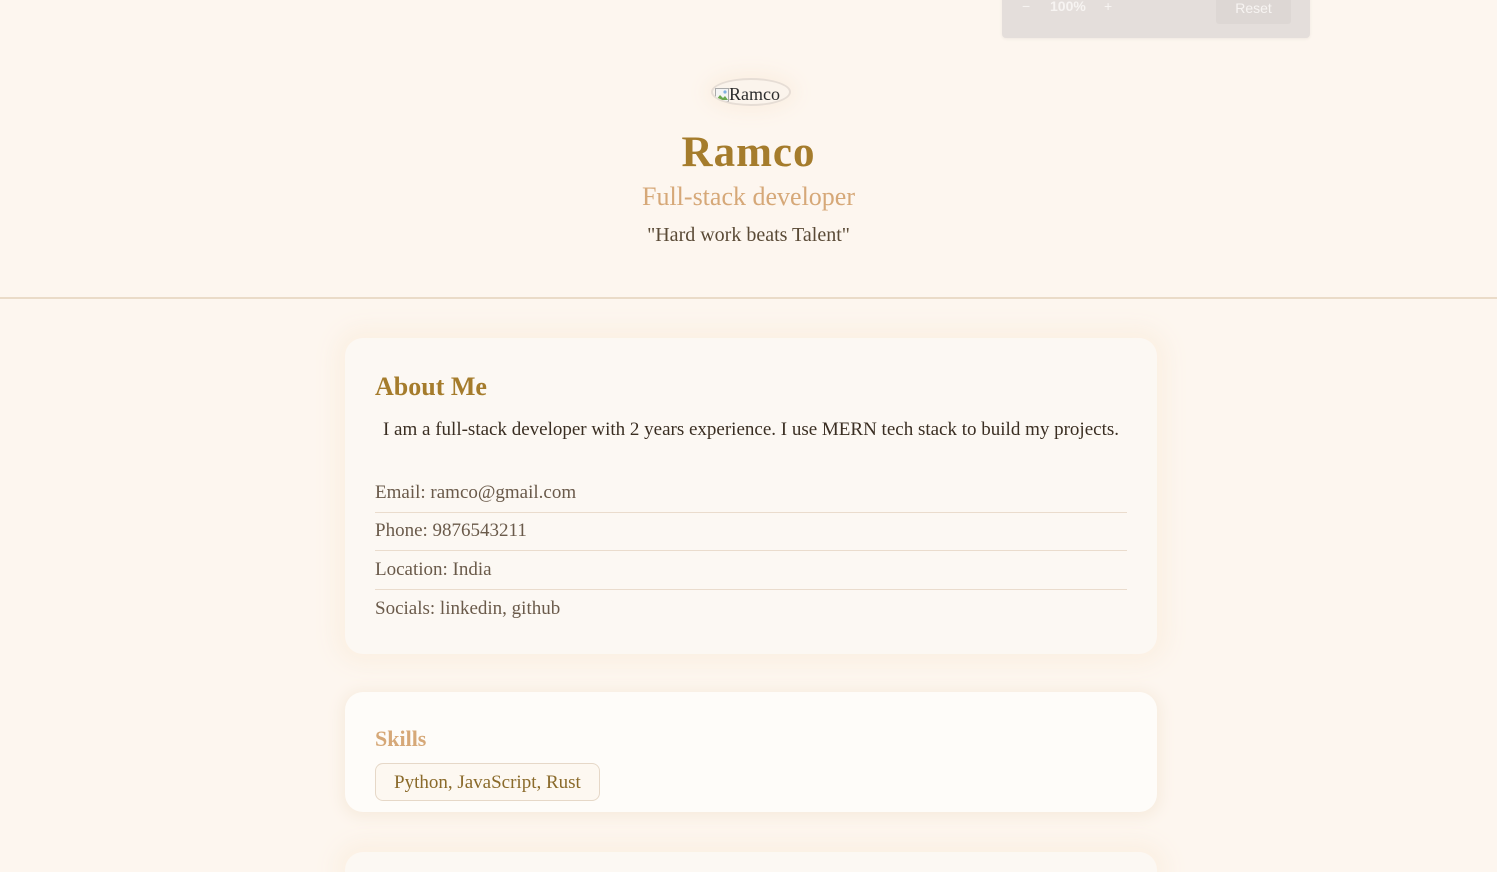 This screenshot has height=872, width=1497. Describe the element at coordinates (401, 738) in the screenshot. I see `skills-heading: Skills` at that location.